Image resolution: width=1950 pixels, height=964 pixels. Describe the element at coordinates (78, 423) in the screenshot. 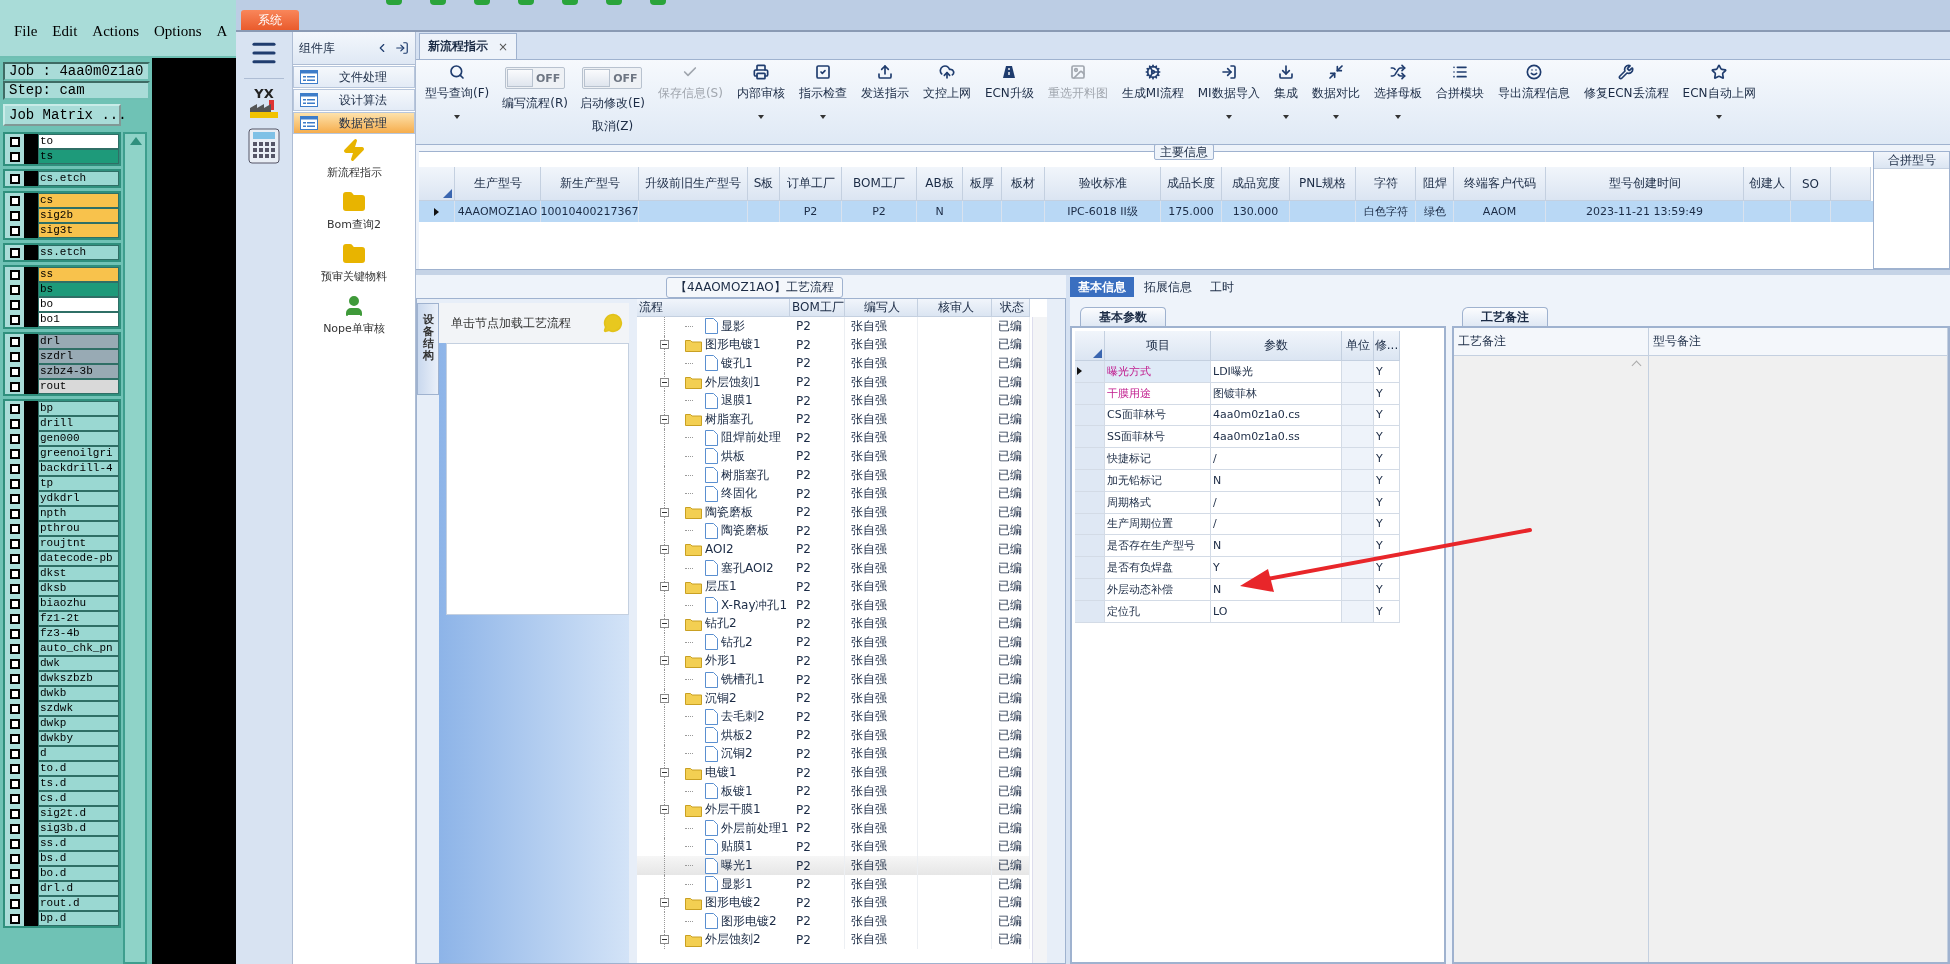

I see `layer-name: drill` at that location.